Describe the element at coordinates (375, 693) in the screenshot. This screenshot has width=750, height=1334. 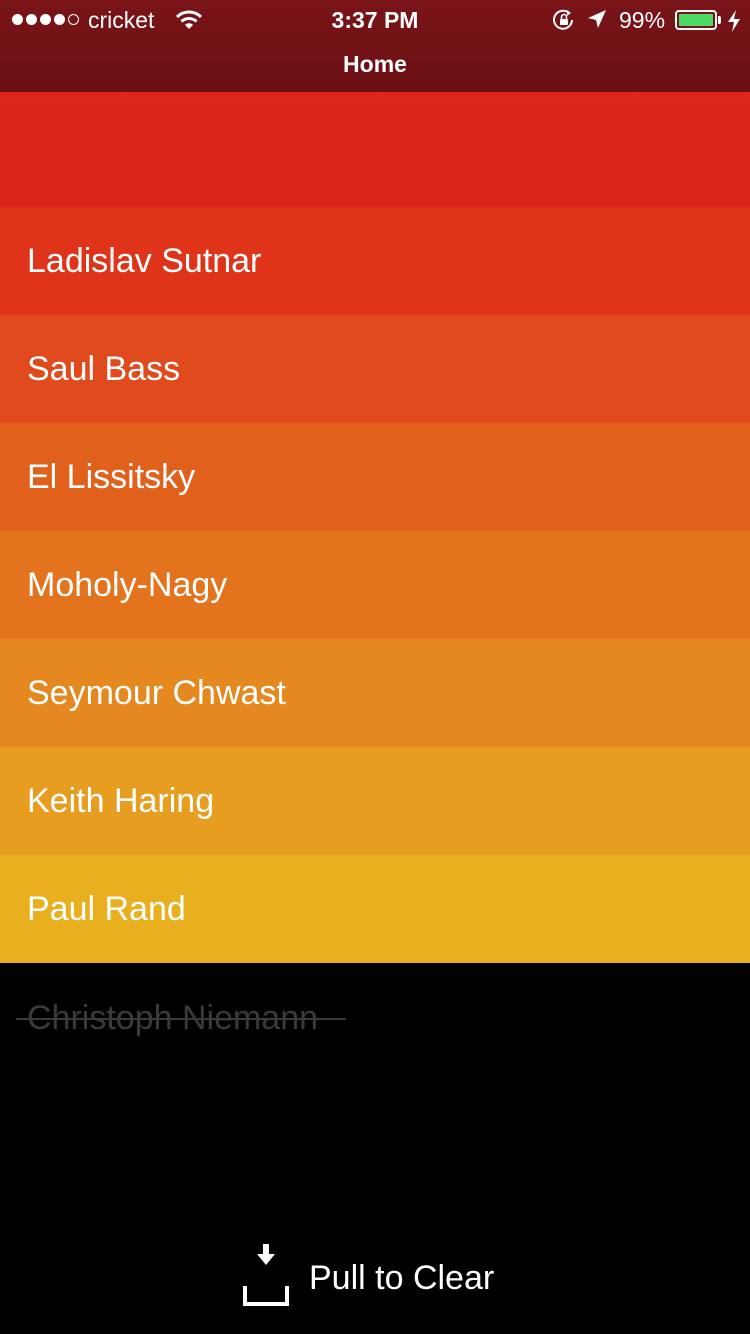
I see `list-item: Seymour Chwast` at that location.